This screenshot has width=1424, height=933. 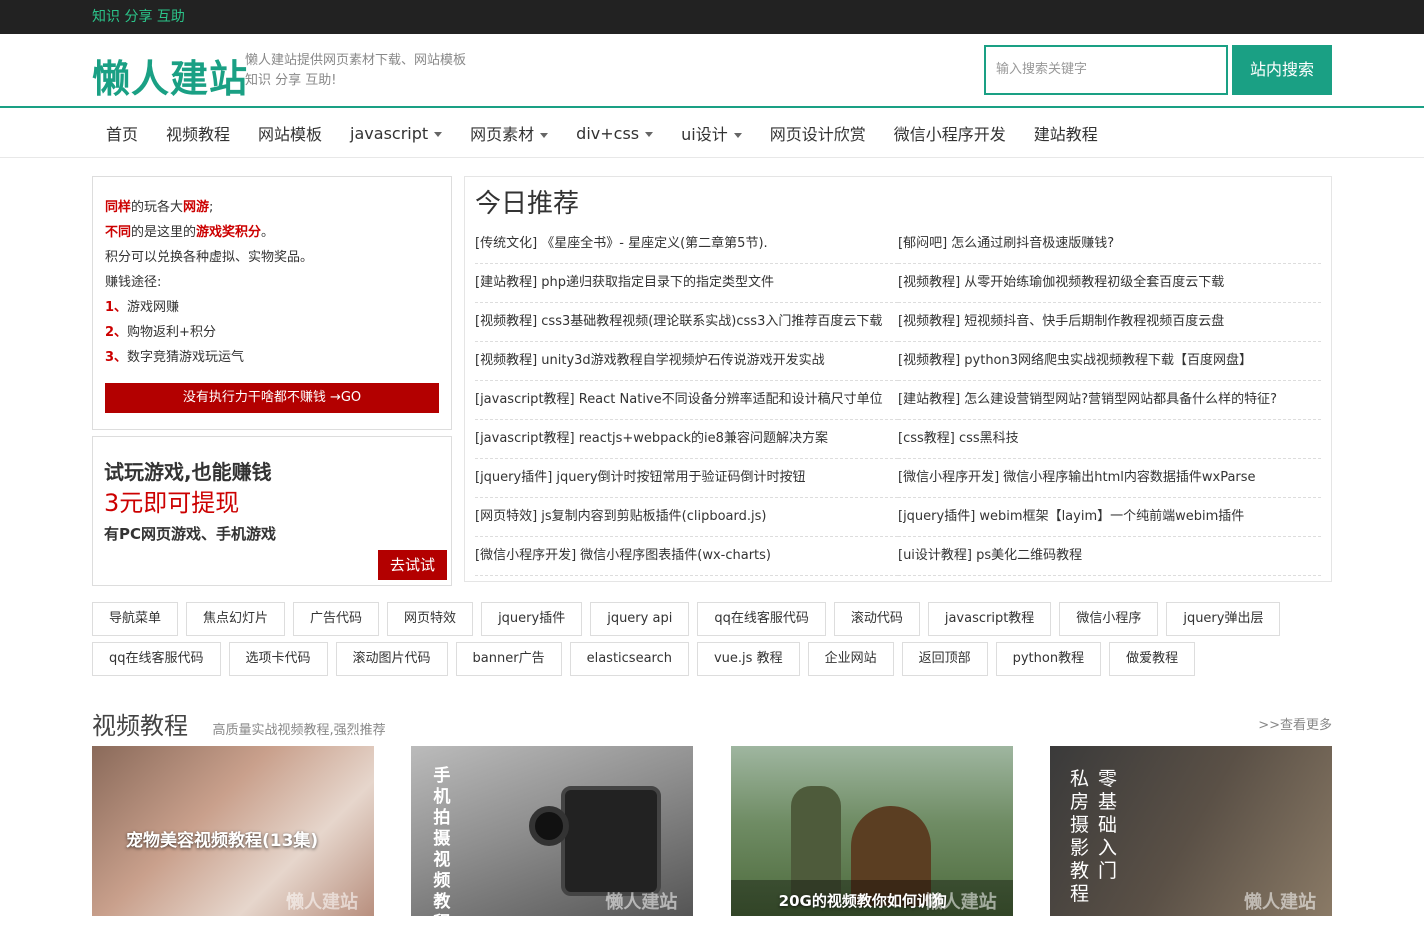 I want to click on tag-link: 滚动图片代码, so click(x=391, y=659).